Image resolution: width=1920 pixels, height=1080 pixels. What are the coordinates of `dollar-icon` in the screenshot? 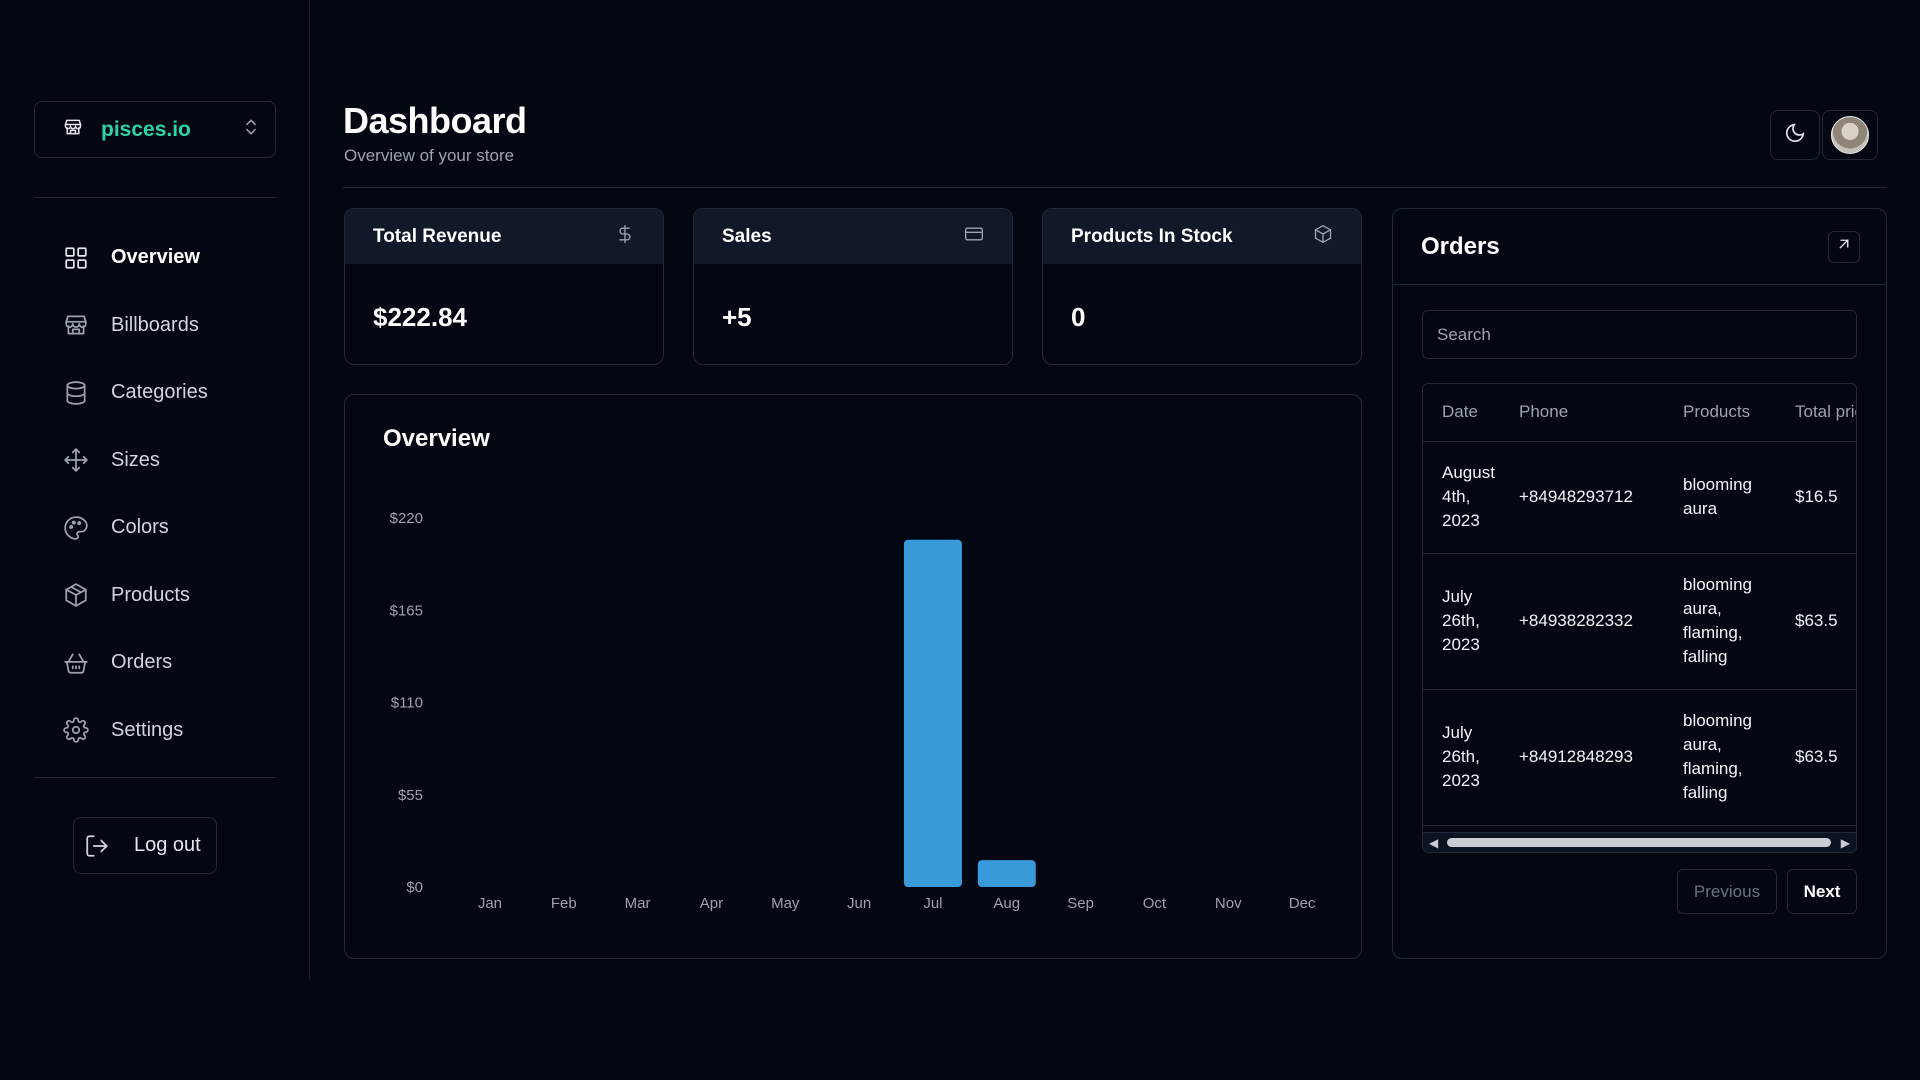 It's located at (625, 236).